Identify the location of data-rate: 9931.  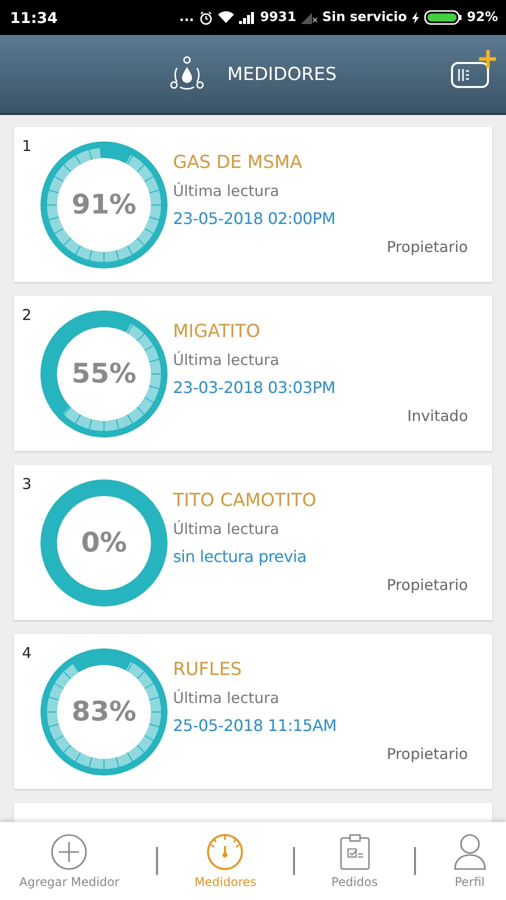
(278, 17).